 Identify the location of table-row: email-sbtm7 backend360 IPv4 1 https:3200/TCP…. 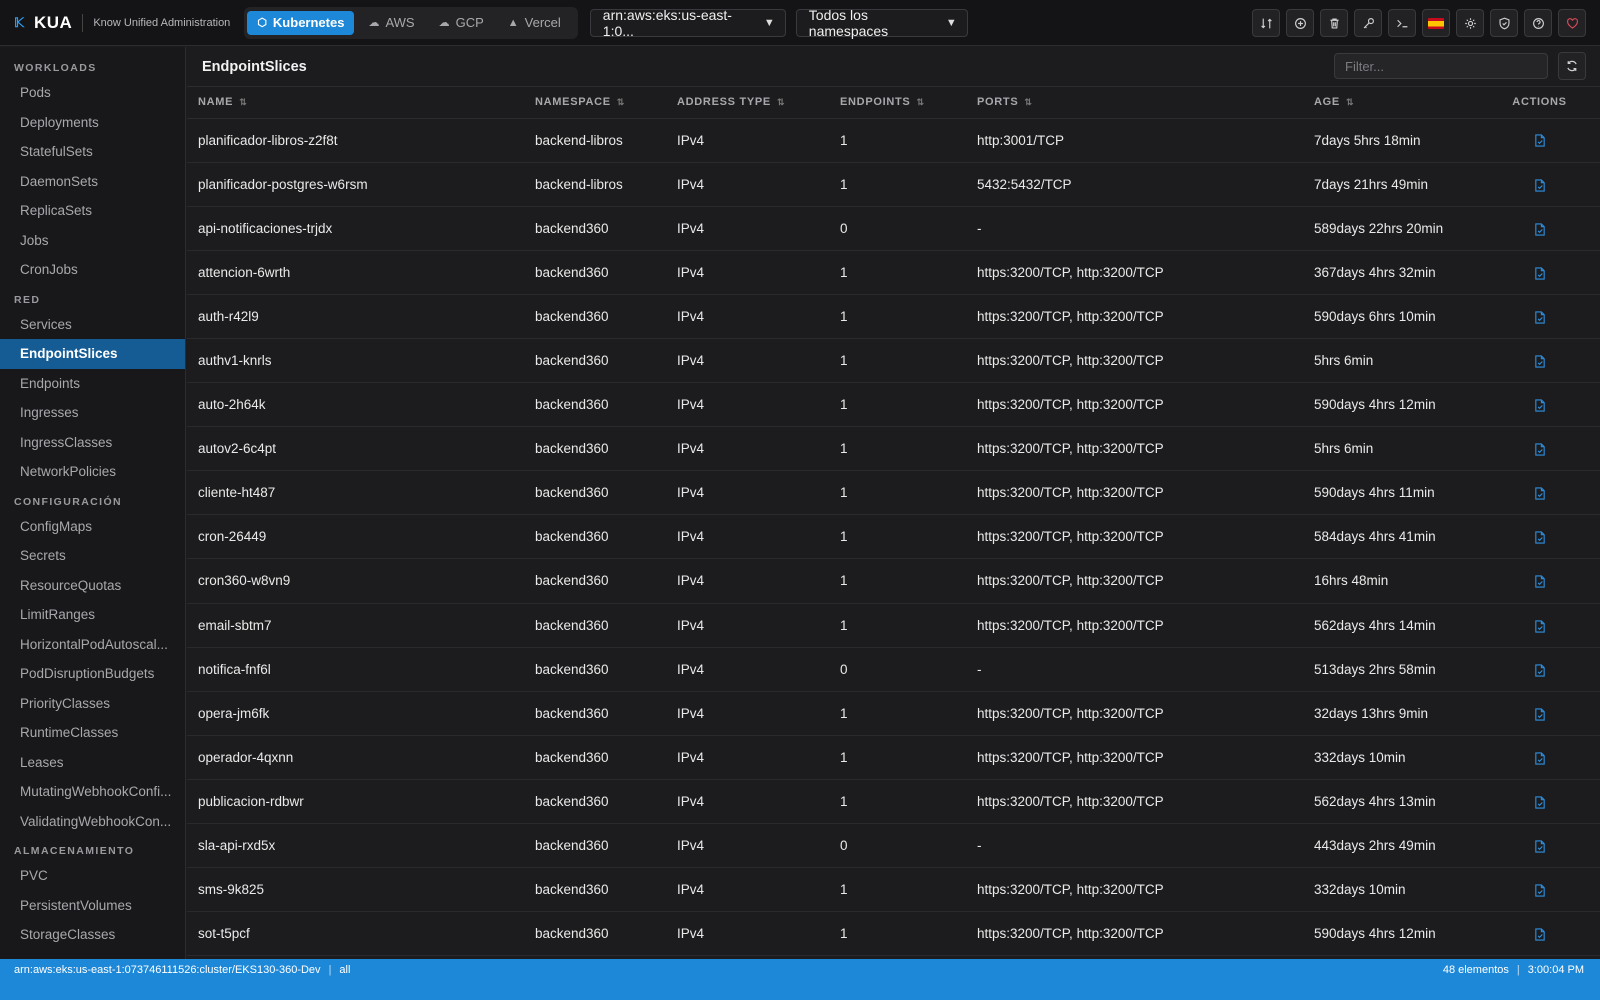
(893, 625).